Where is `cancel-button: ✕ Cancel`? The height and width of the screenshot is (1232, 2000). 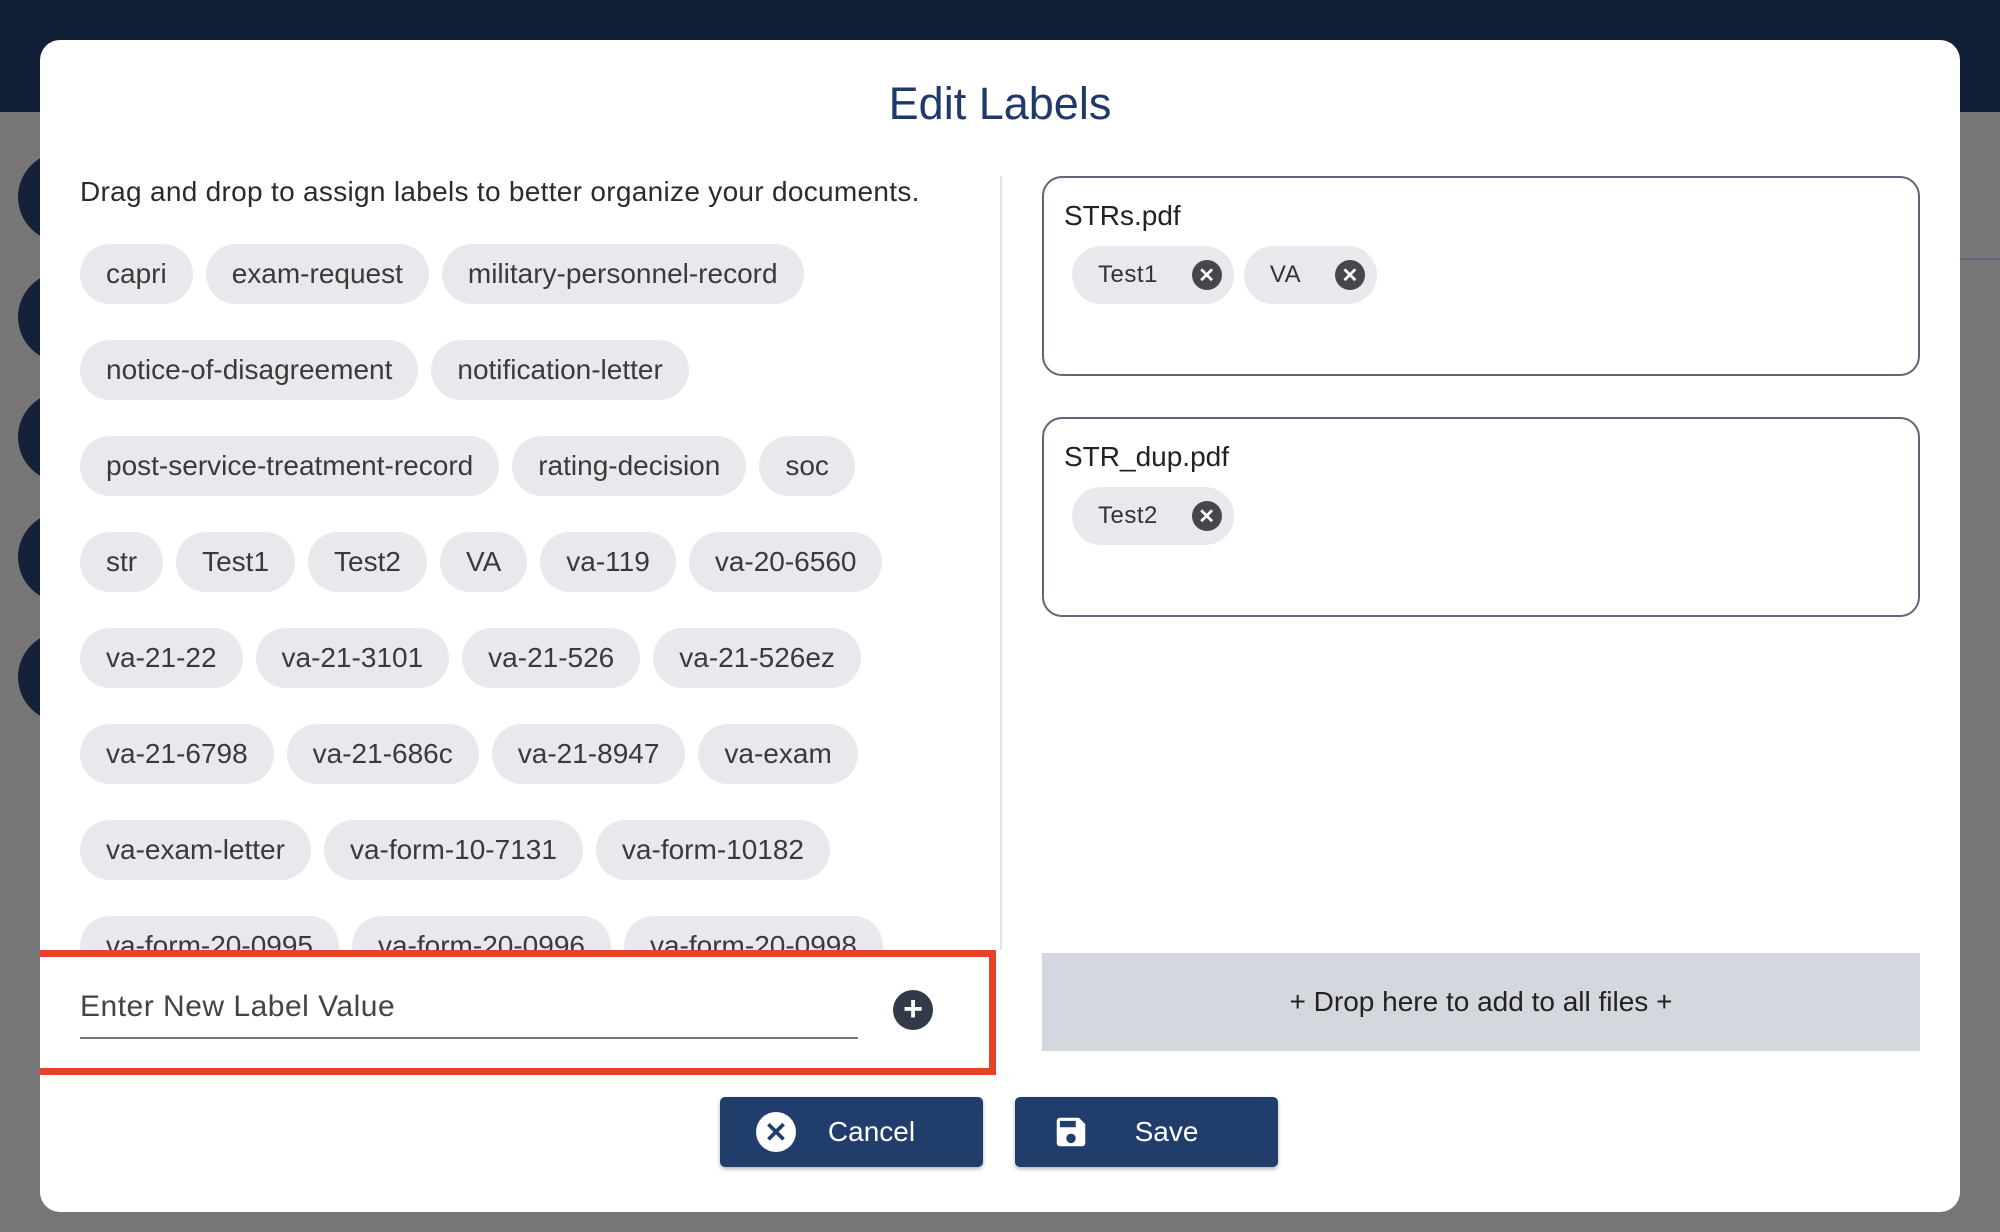
cancel-button: ✕ Cancel is located at coordinates (851, 1132).